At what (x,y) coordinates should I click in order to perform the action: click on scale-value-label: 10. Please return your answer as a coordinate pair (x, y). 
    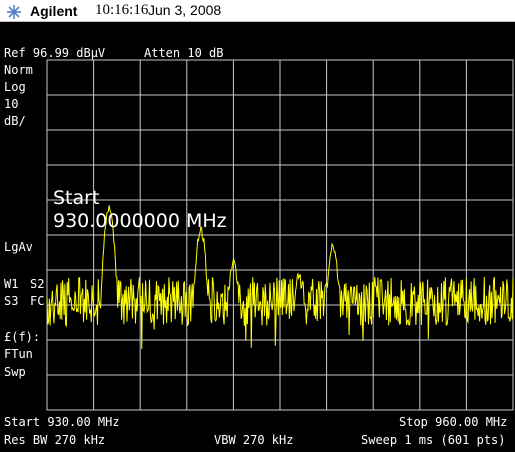
    Looking at the image, I should click on (11, 104).